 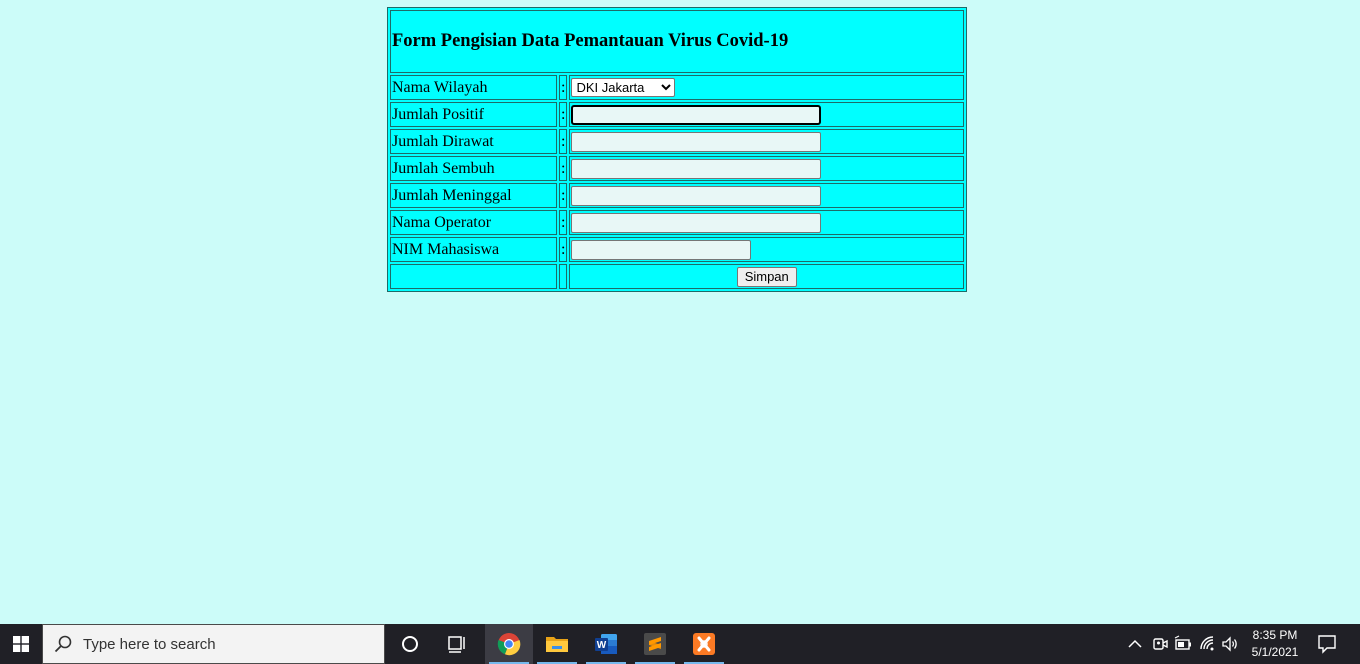 I want to click on row-jumlah-sembuh: Jumlah Sembuh :, so click(x=677, y=168).